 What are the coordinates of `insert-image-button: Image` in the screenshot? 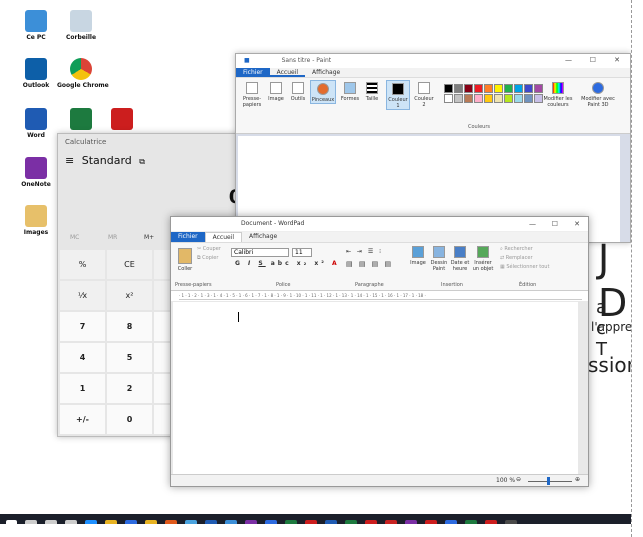 It's located at (418, 256).